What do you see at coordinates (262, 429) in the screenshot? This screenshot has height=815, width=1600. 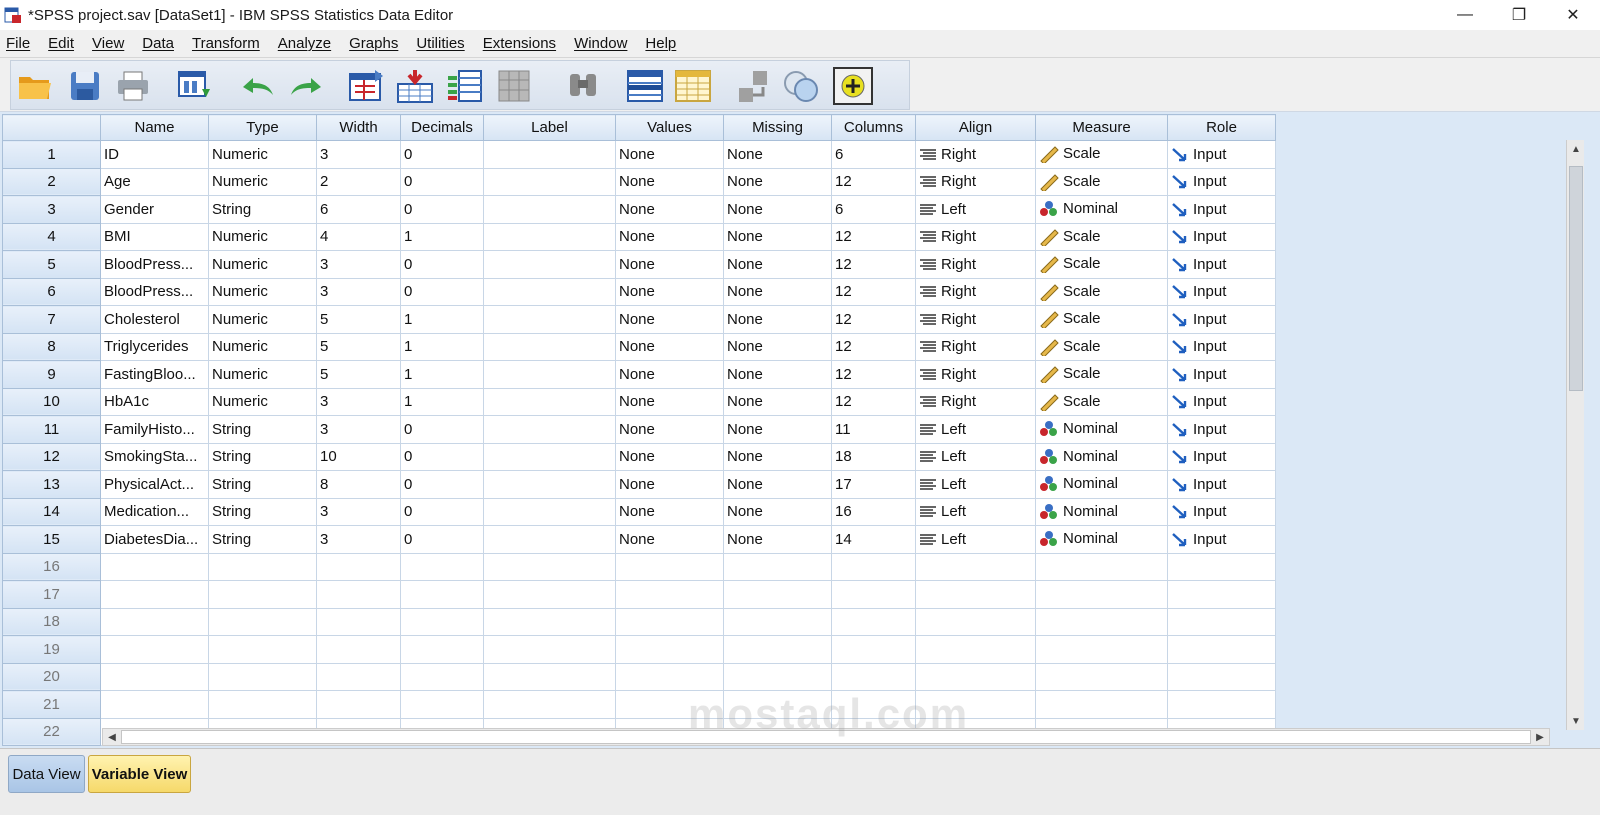 I see `cell-type: String` at bounding box center [262, 429].